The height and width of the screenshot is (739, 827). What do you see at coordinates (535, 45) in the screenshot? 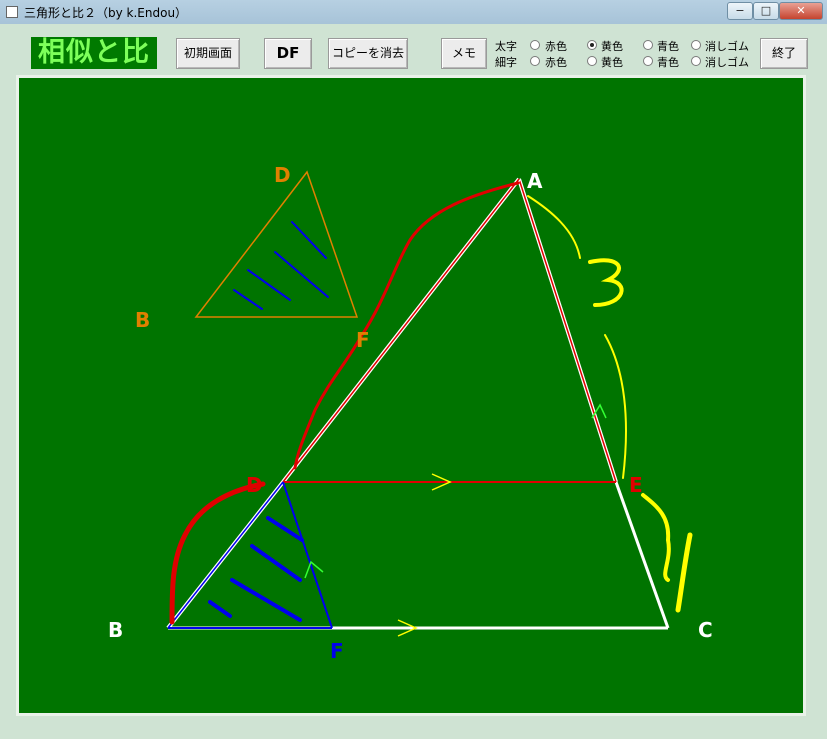
I see `bold-red-radio` at bounding box center [535, 45].